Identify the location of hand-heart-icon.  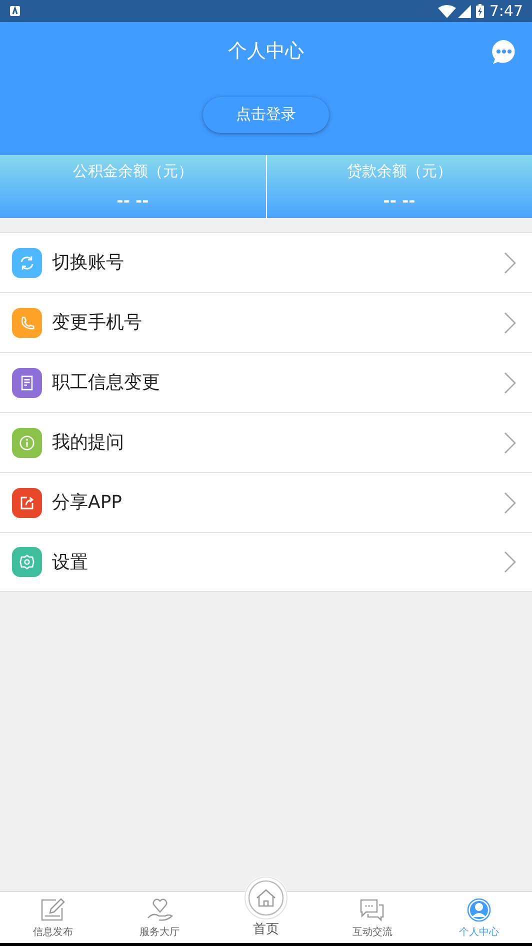
(159, 910).